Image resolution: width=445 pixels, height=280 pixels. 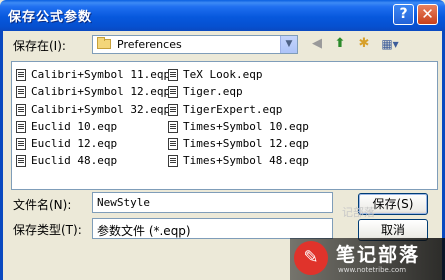 What do you see at coordinates (50, 17) in the screenshot?
I see `dialog-title: 保存公式参数` at bounding box center [50, 17].